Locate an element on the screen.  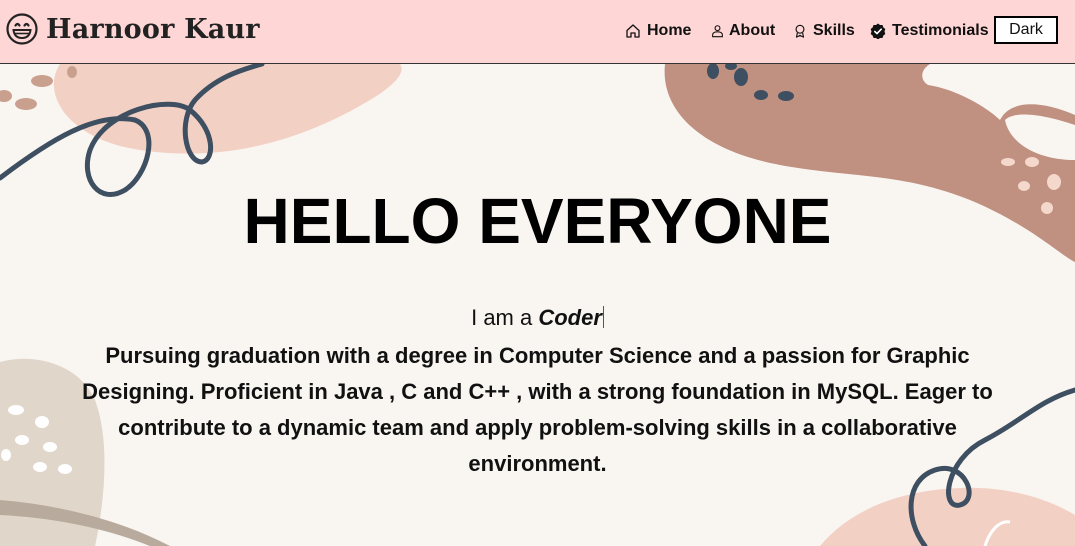
nav-home: Home is located at coordinates (658, 31).